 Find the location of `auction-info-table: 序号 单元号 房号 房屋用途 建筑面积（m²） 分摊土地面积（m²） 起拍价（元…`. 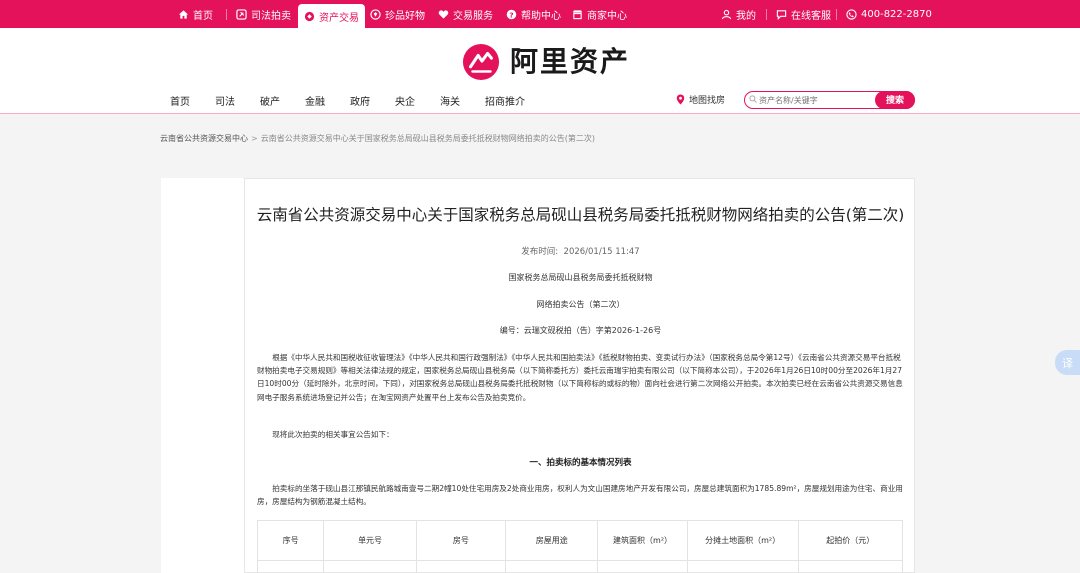

auction-info-table: 序号 单元号 房号 房屋用途 建筑面积（m²） 分摊土地面积（m²） 起拍价（元… is located at coordinates (580, 546).